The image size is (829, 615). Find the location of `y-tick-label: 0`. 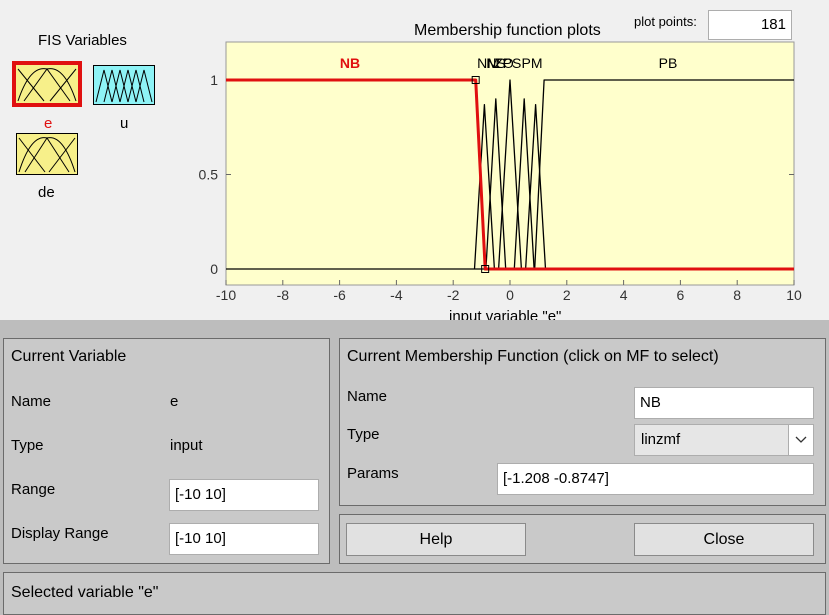

y-tick-label: 0 is located at coordinates (214, 269).